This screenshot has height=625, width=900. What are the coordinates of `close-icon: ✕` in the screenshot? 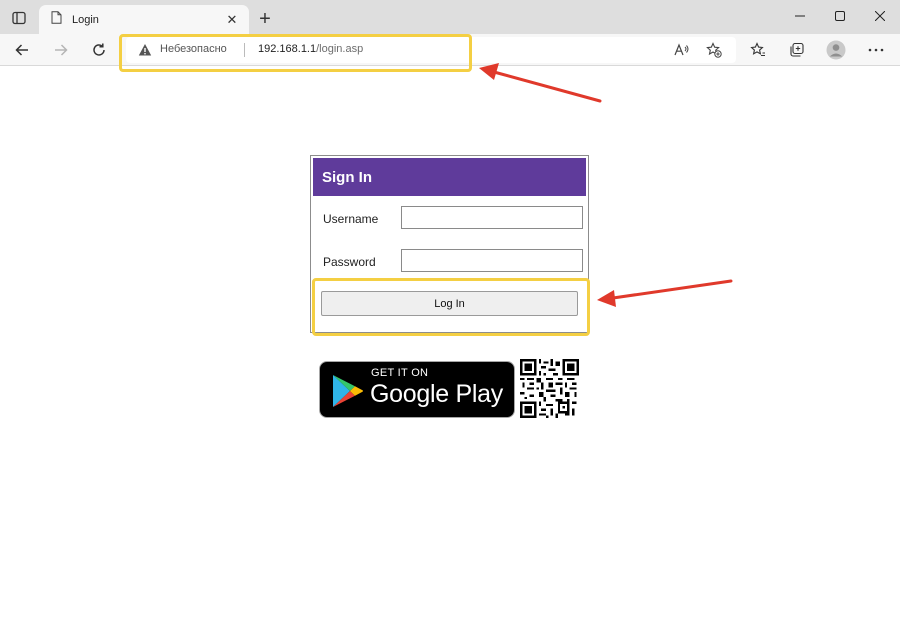 It's located at (232, 20).